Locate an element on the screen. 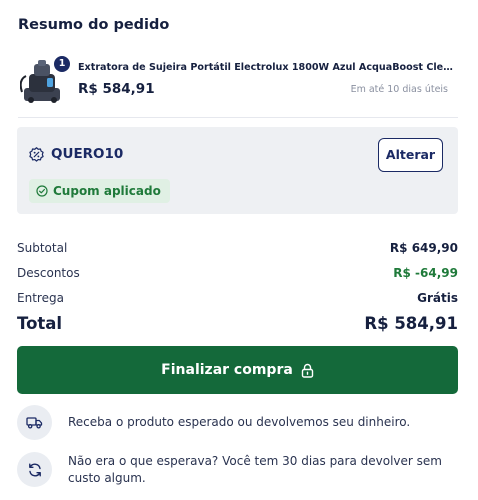  section-title: Resumo do pedido is located at coordinates (94, 25).